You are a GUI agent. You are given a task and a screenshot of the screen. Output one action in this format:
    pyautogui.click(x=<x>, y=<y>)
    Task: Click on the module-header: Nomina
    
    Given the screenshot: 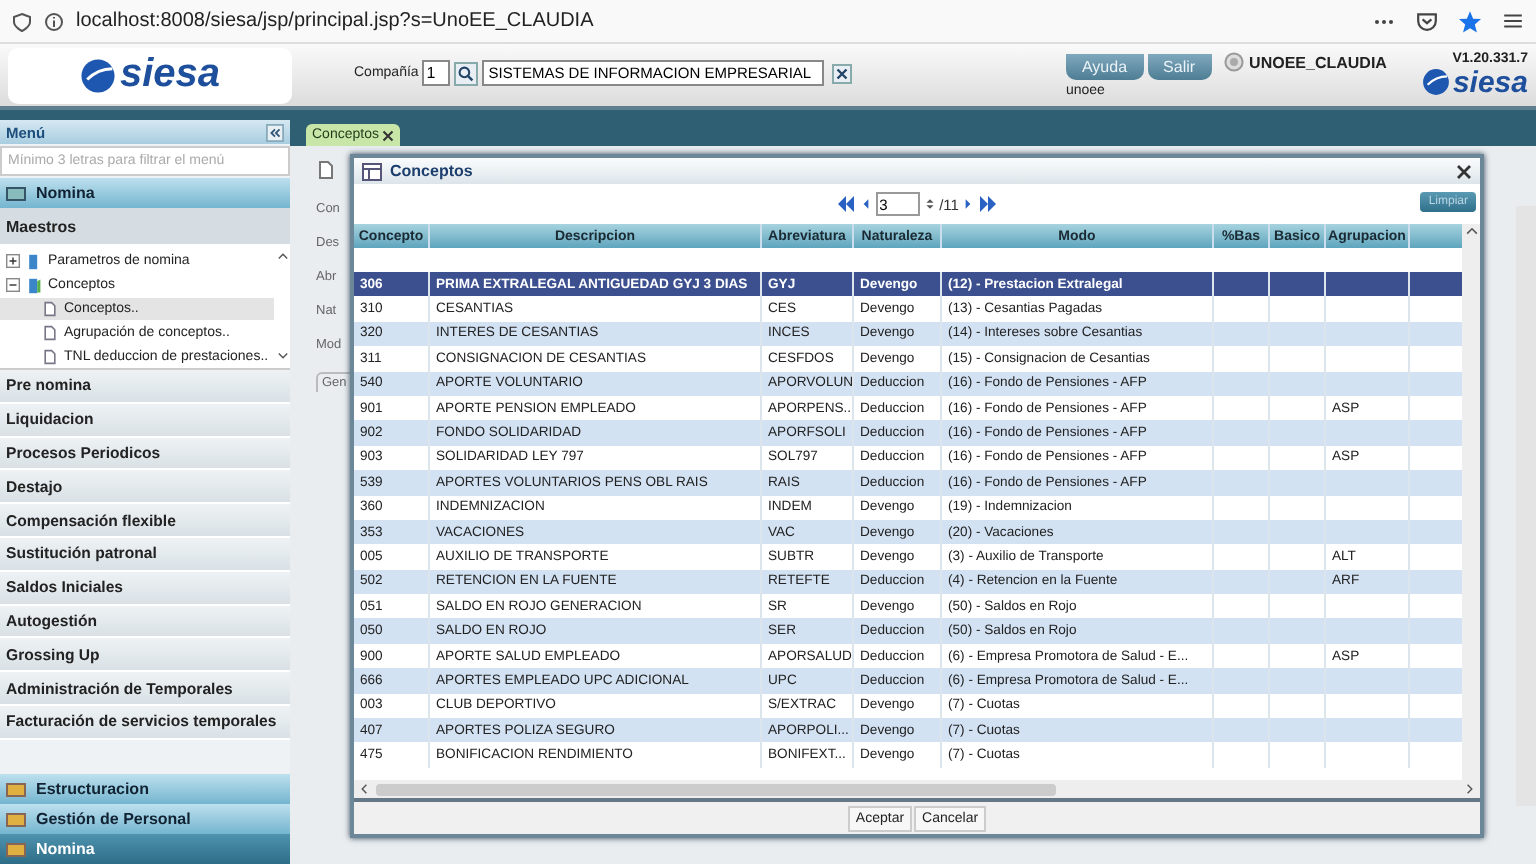 What is the action you would take?
    pyautogui.click(x=145, y=193)
    